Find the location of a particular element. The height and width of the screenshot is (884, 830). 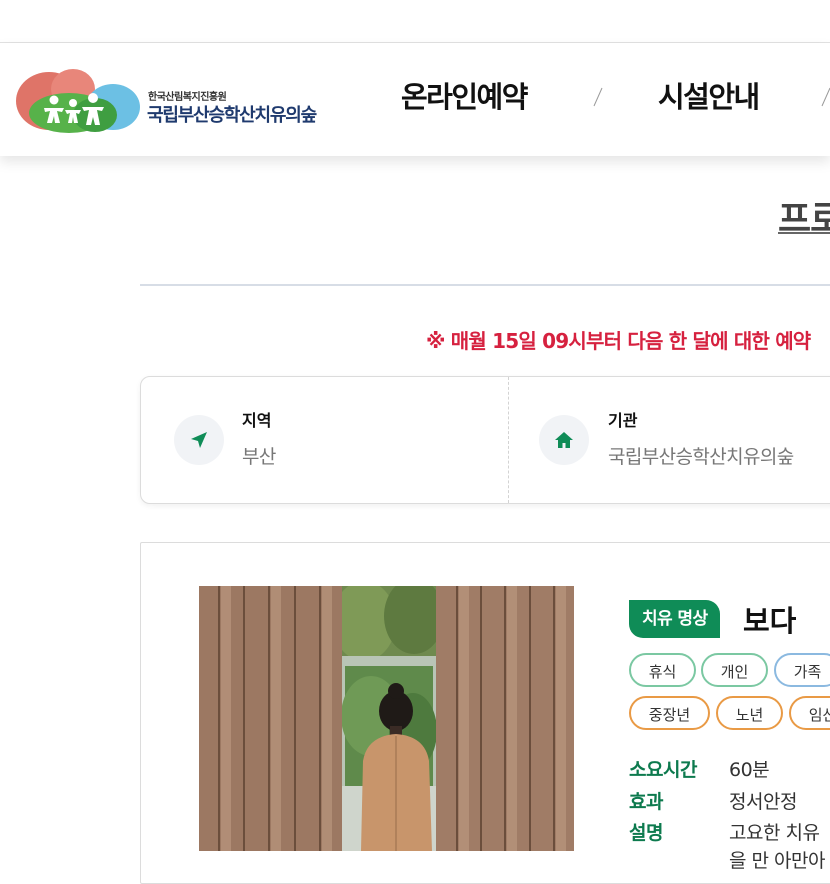

nav-online-reservation: 온라인예약 is located at coordinates (464, 95).